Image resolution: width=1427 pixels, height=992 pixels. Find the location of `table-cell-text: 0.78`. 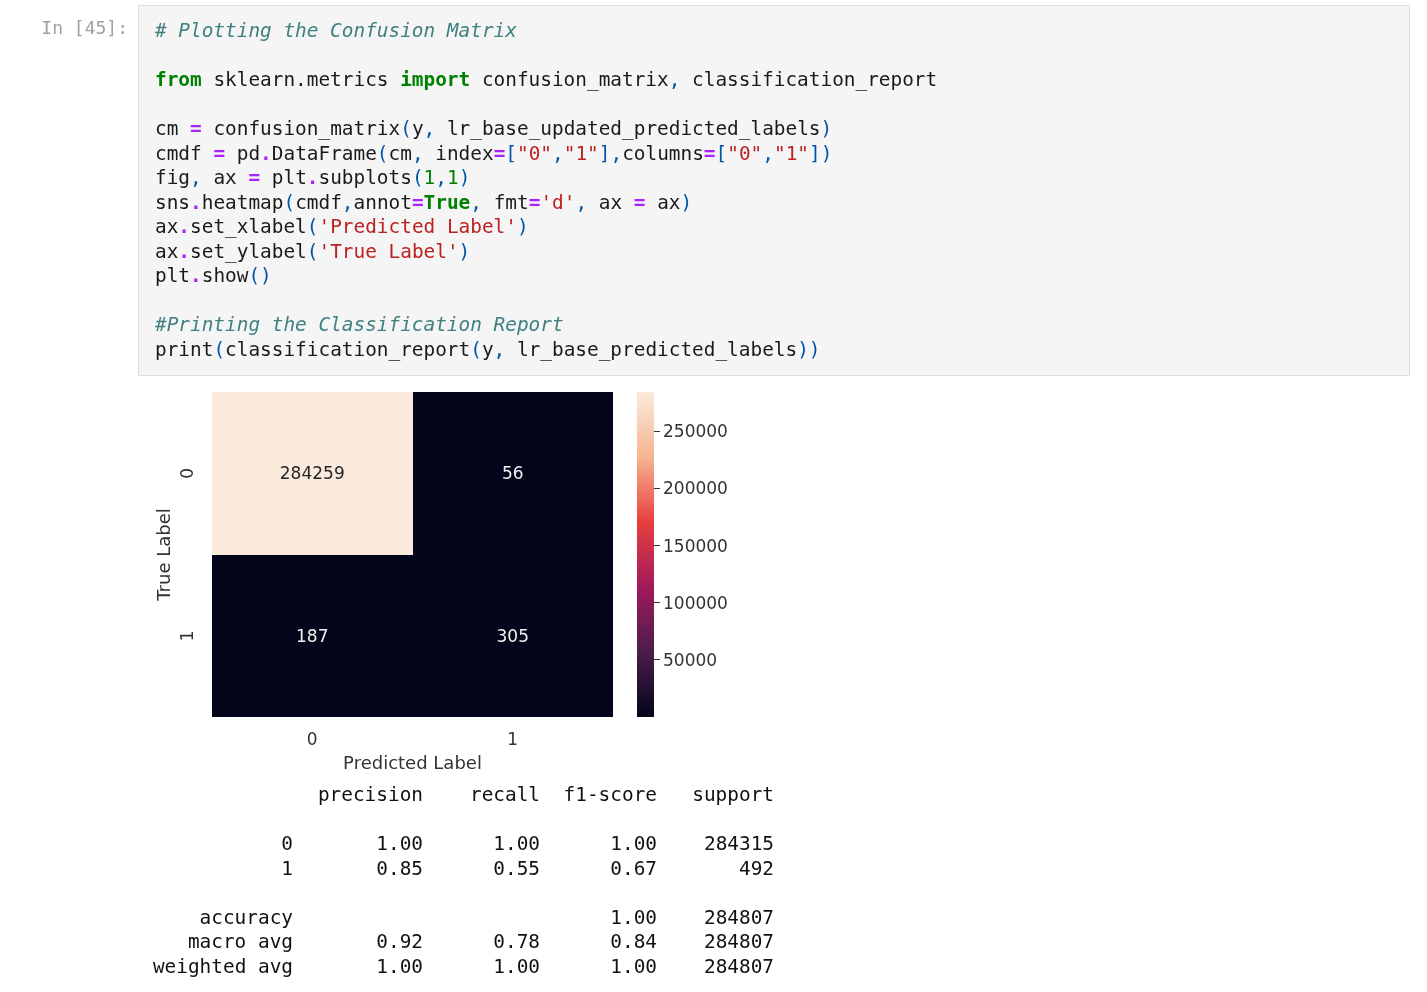

table-cell-text: 0.78 is located at coordinates (516, 942).